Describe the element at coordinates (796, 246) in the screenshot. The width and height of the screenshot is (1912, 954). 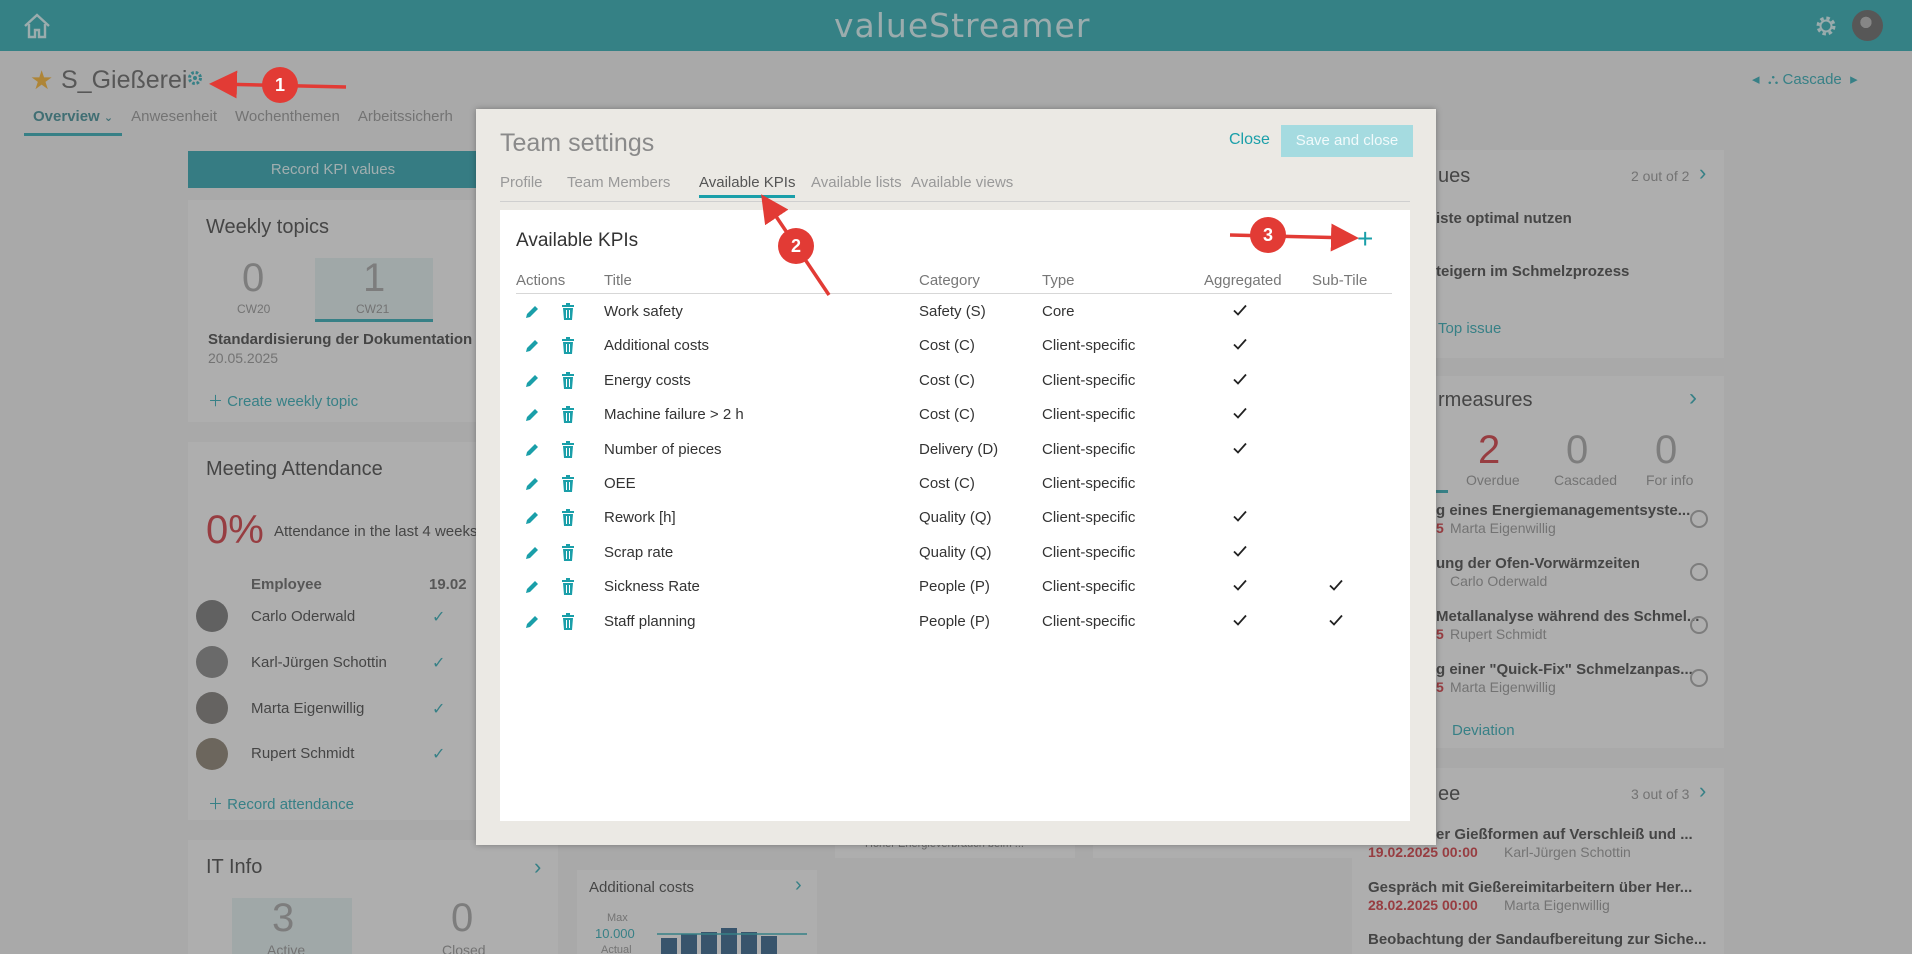
I see `annotation-badge-2: 2` at that location.